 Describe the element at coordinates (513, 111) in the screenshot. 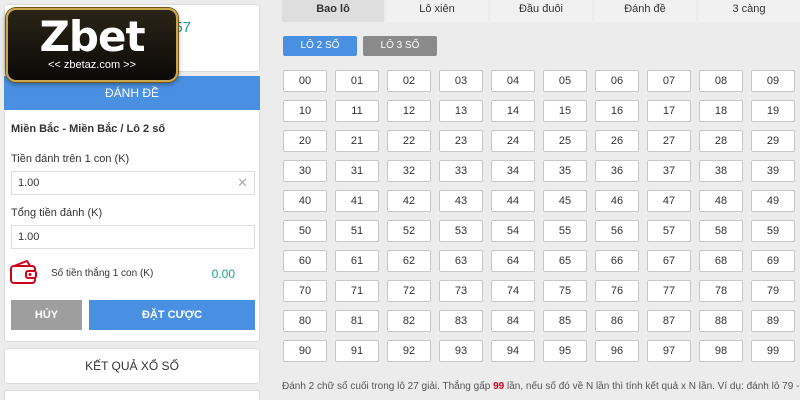

I see `number-cell: 14` at that location.